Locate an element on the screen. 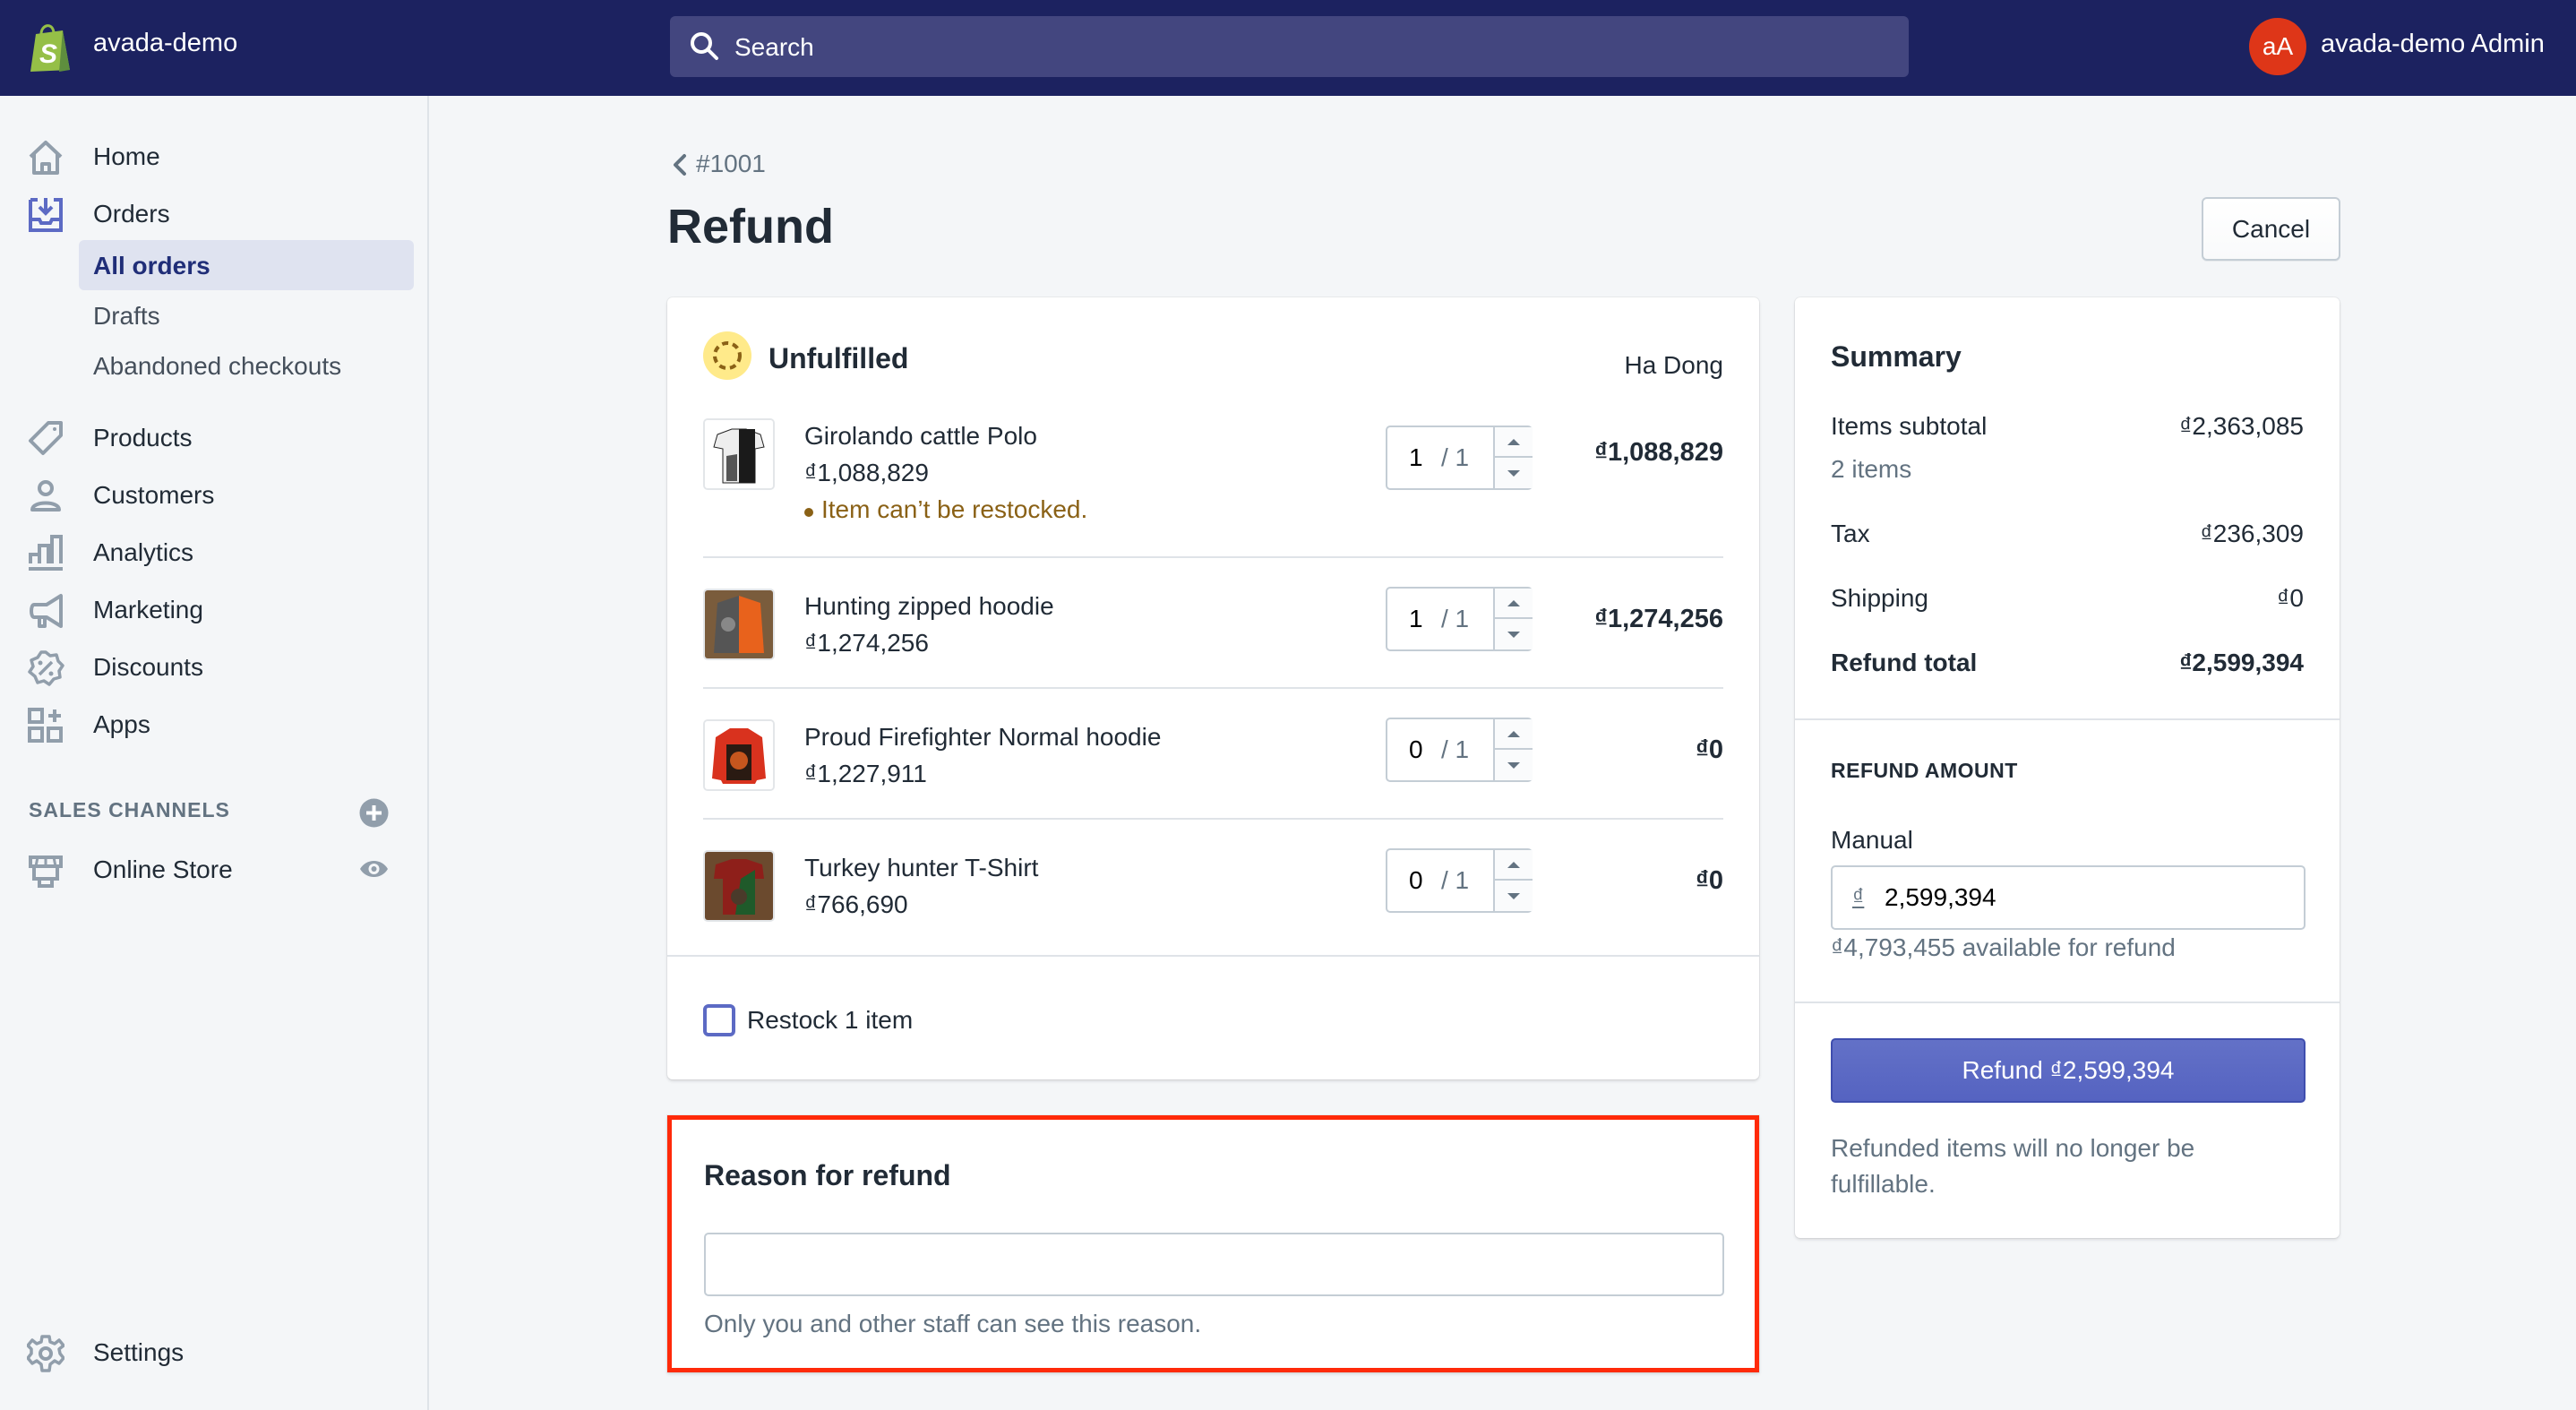 This screenshot has width=2576, height=1410. refund-amount-input: ₫ 2,599,394 is located at coordinates (2068, 897).